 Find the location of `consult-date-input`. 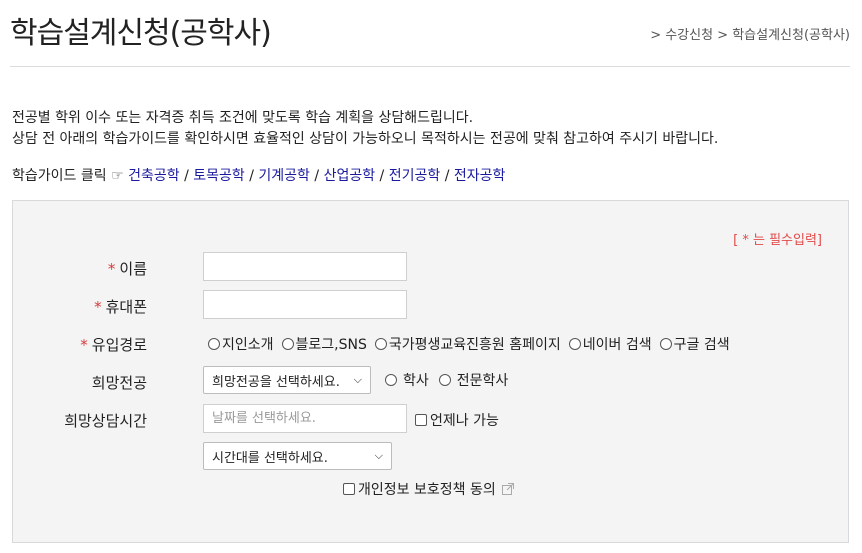

consult-date-input is located at coordinates (305, 418).